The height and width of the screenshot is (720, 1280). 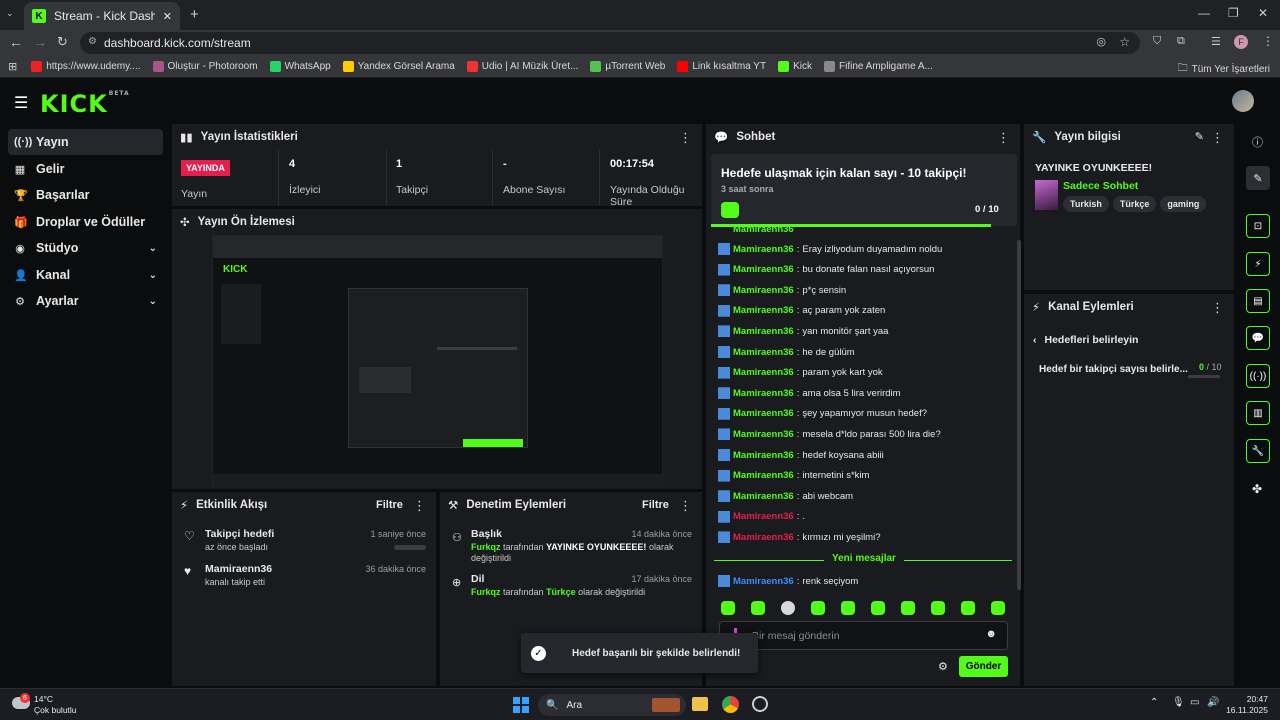 I want to click on widgets-icon: ✤, so click(x=1257, y=489).